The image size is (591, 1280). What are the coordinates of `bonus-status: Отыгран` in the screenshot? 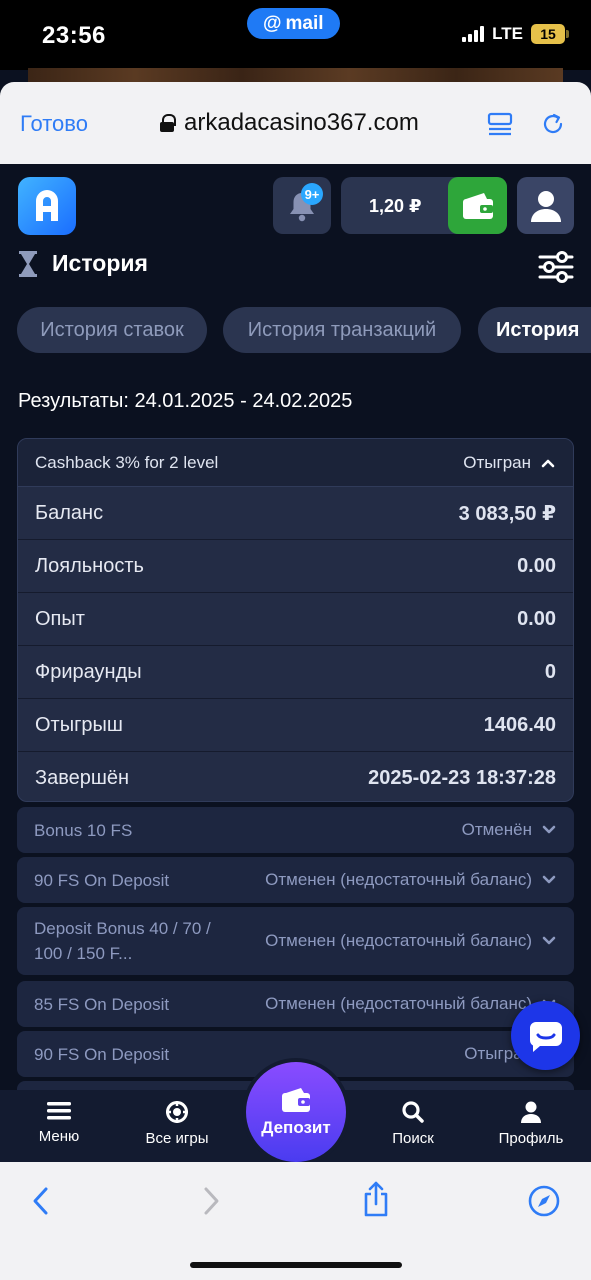 It's located at (497, 462).